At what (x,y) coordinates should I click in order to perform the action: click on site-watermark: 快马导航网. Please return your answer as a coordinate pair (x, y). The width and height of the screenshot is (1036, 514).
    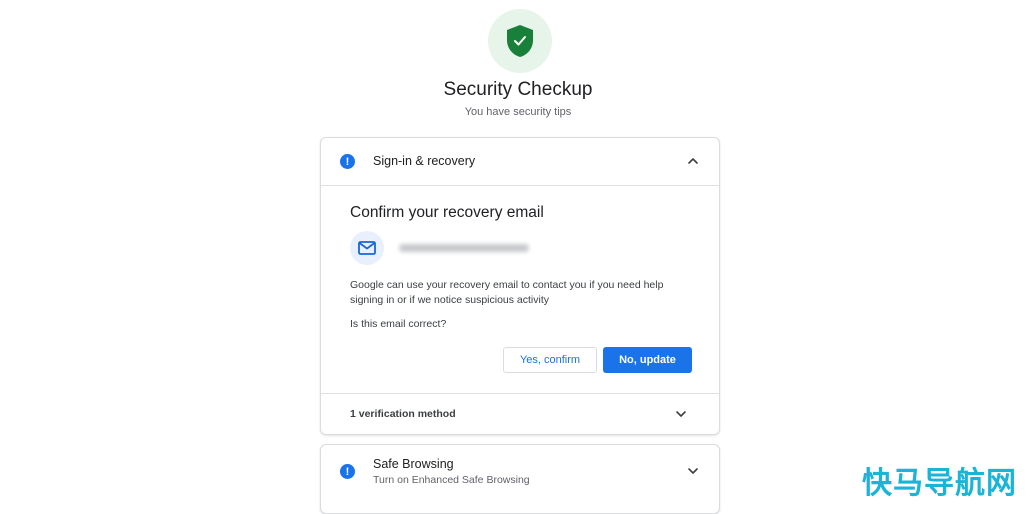
    Looking at the image, I should click on (939, 483).